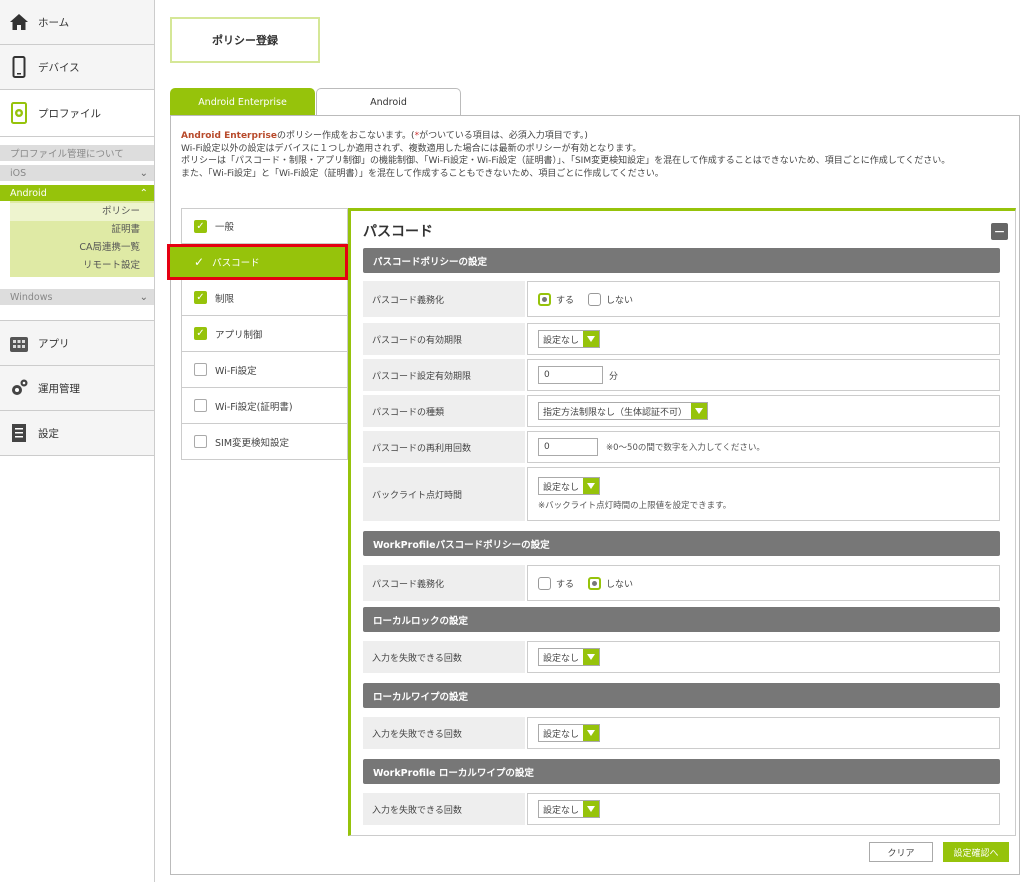 The image size is (1024, 882). What do you see at coordinates (681, 339) in the screenshot?
I see `row-passcode-expiry: パスコードの有効期限 設定なし` at bounding box center [681, 339].